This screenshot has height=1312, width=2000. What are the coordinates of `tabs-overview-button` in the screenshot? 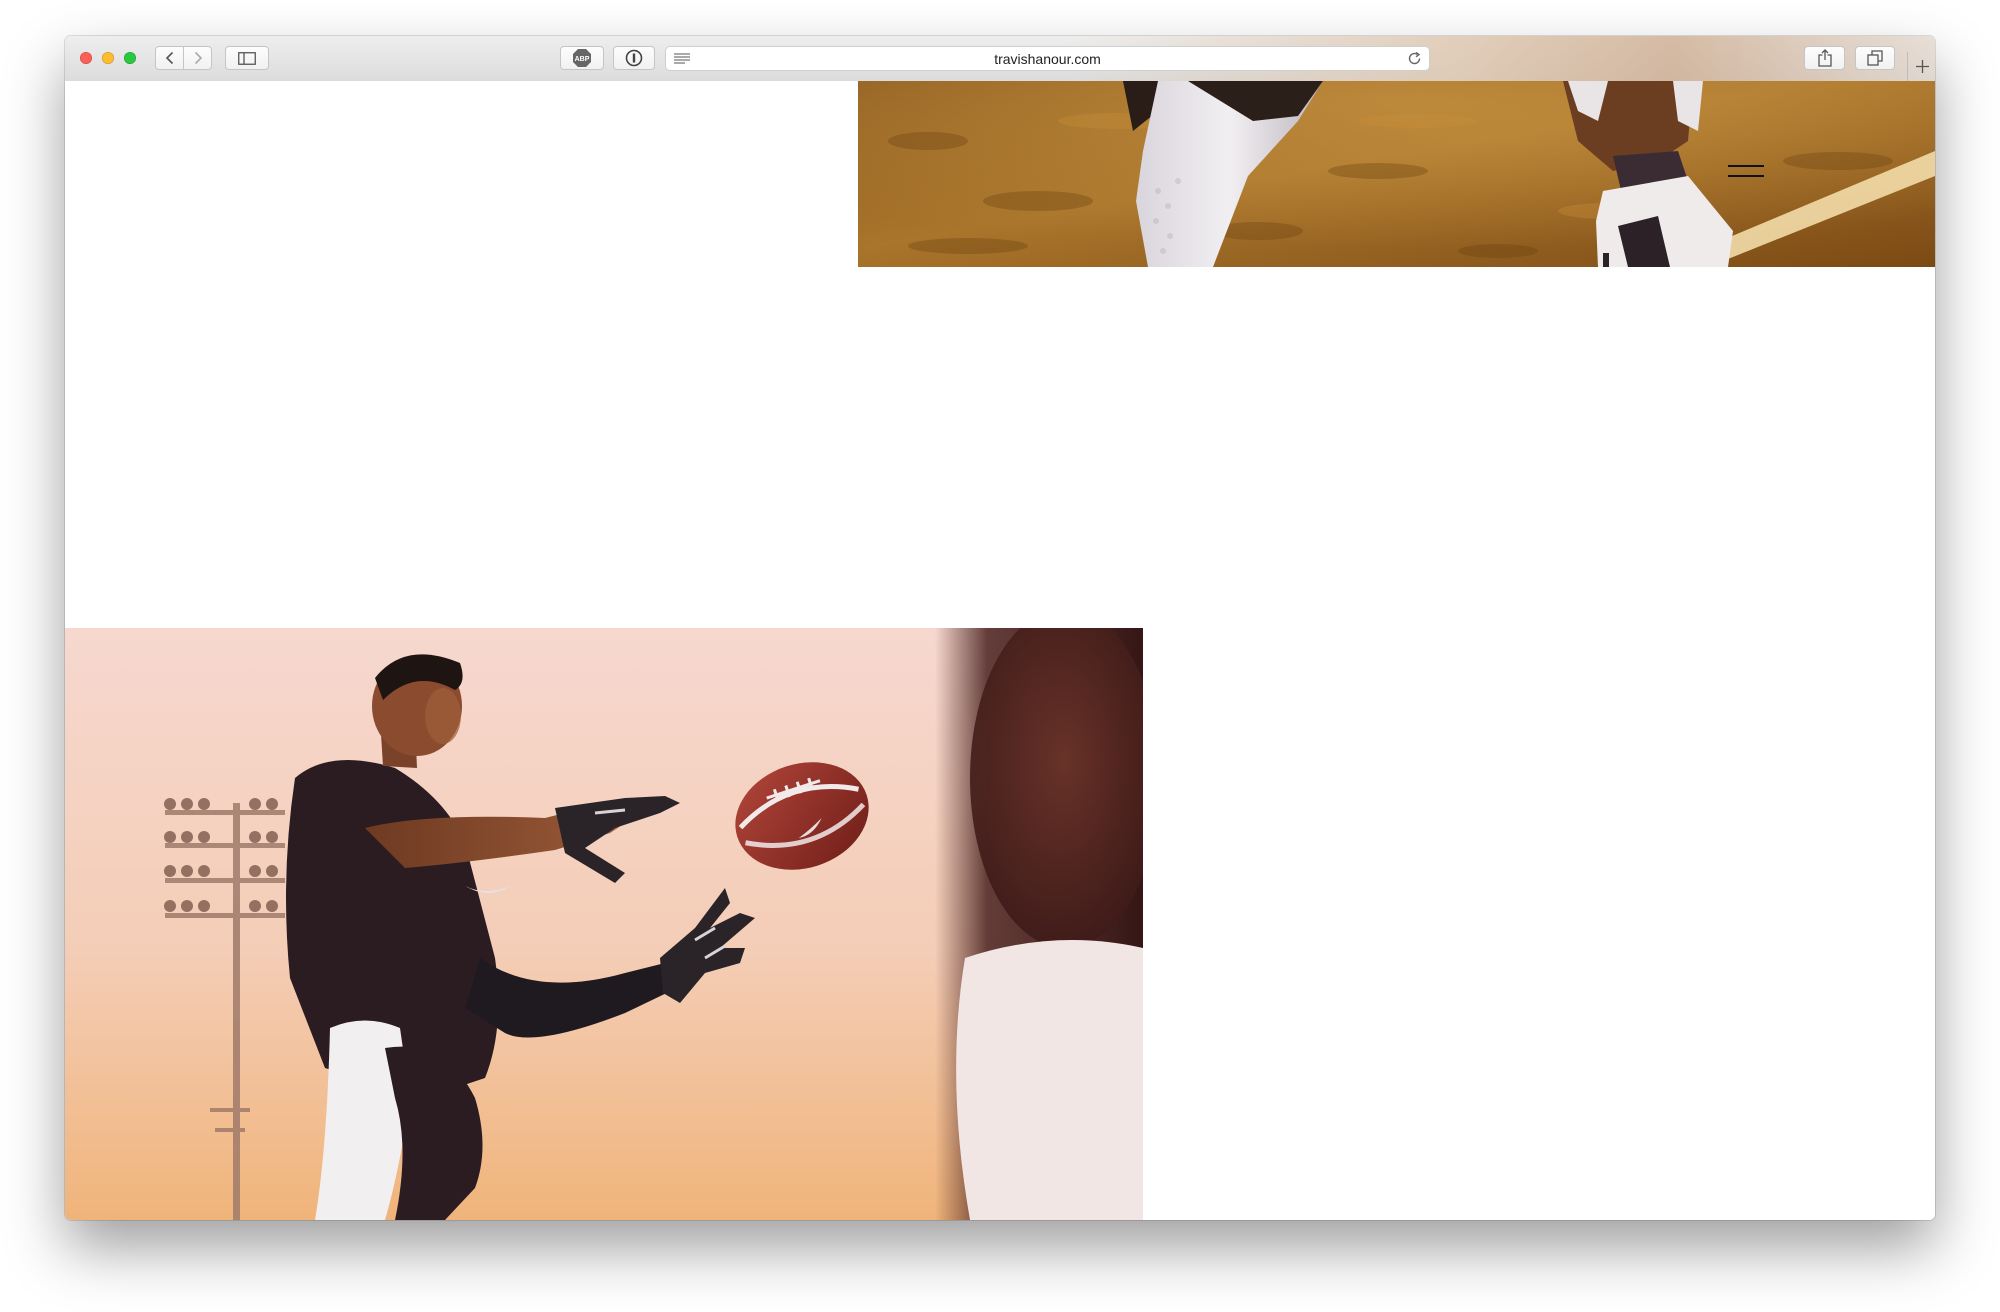 It's located at (1875, 58).